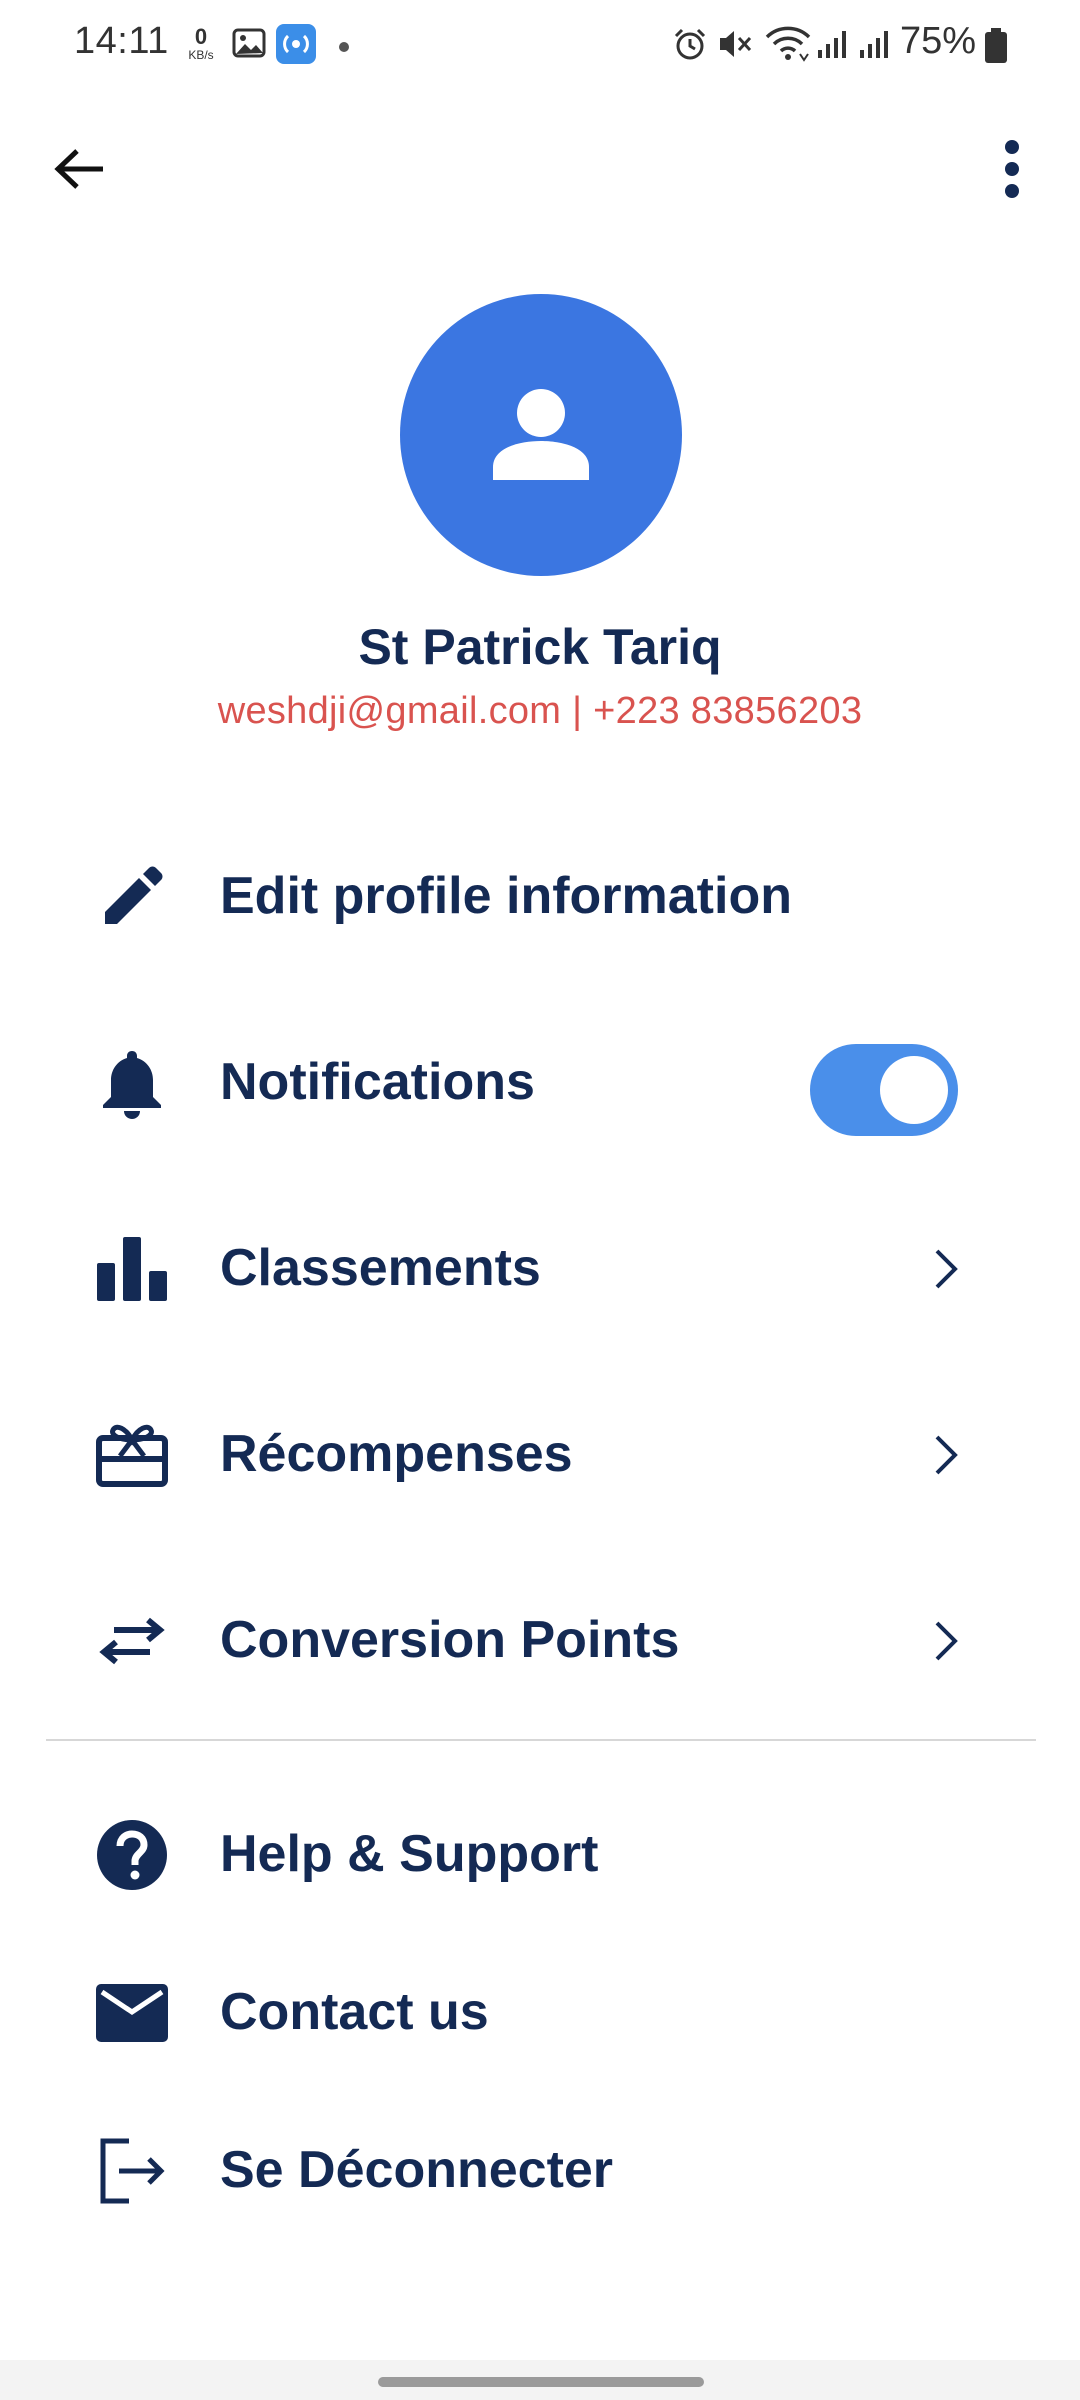 The height and width of the screenshot is (2400, 1080). I want to click on network-speed: 0 KB/s, so click(201, 43).